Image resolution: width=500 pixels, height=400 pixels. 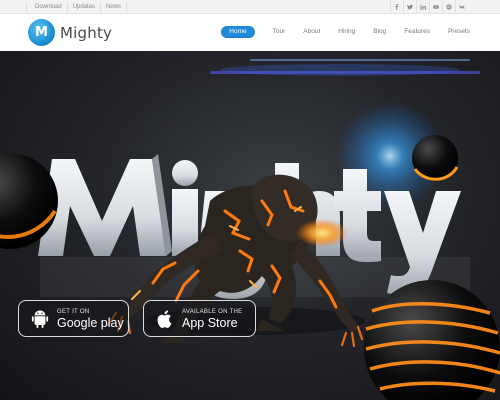 I want to click on logo-mark-icon: M, so click(x=41, y=32).